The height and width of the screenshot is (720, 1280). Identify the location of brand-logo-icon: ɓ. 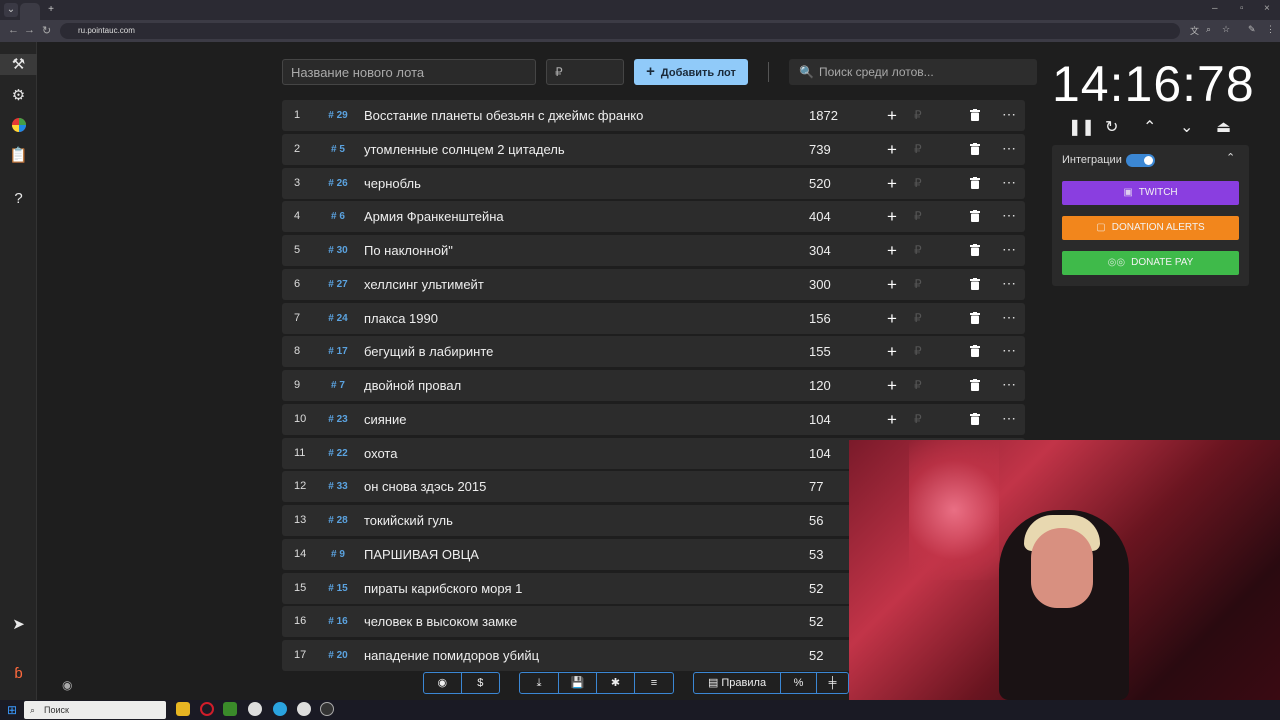
(18, 673).